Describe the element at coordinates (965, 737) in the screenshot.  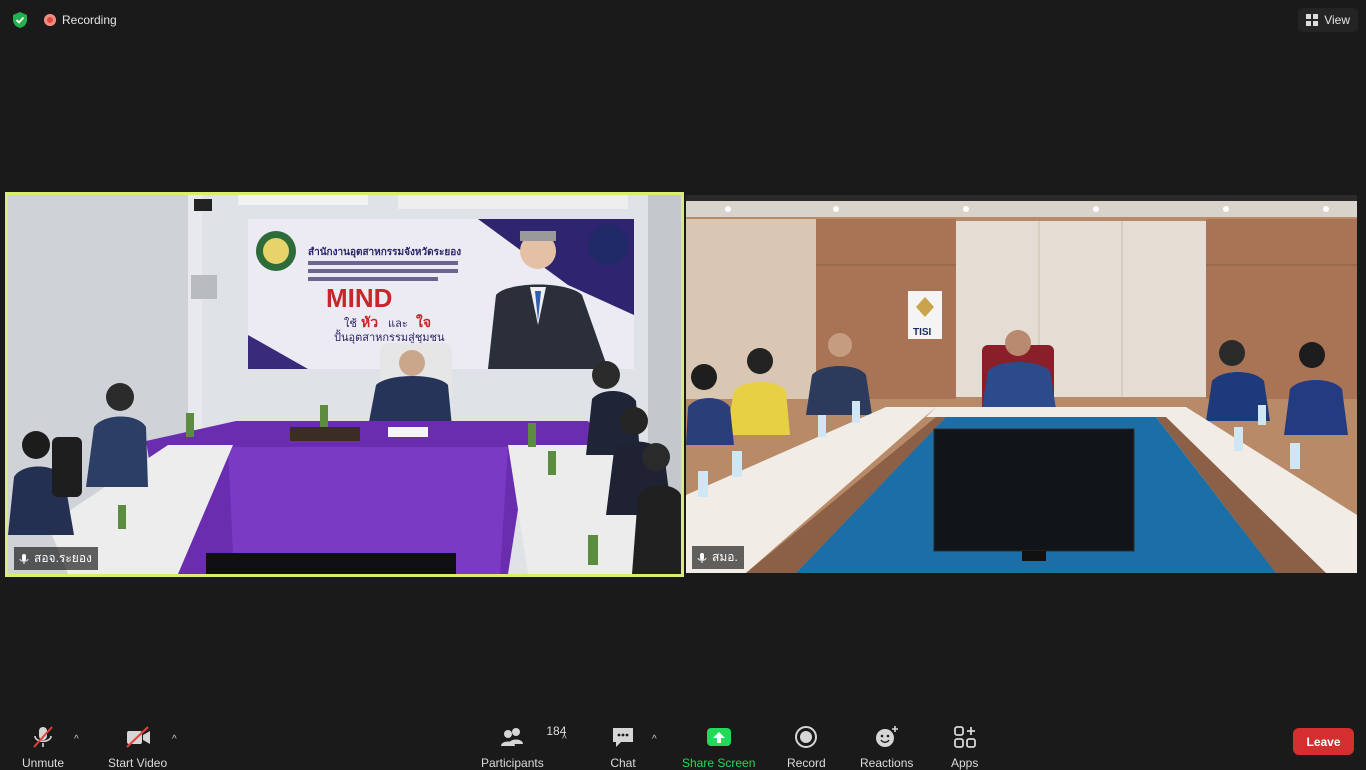
I see `apps-grid-icon` at that location.